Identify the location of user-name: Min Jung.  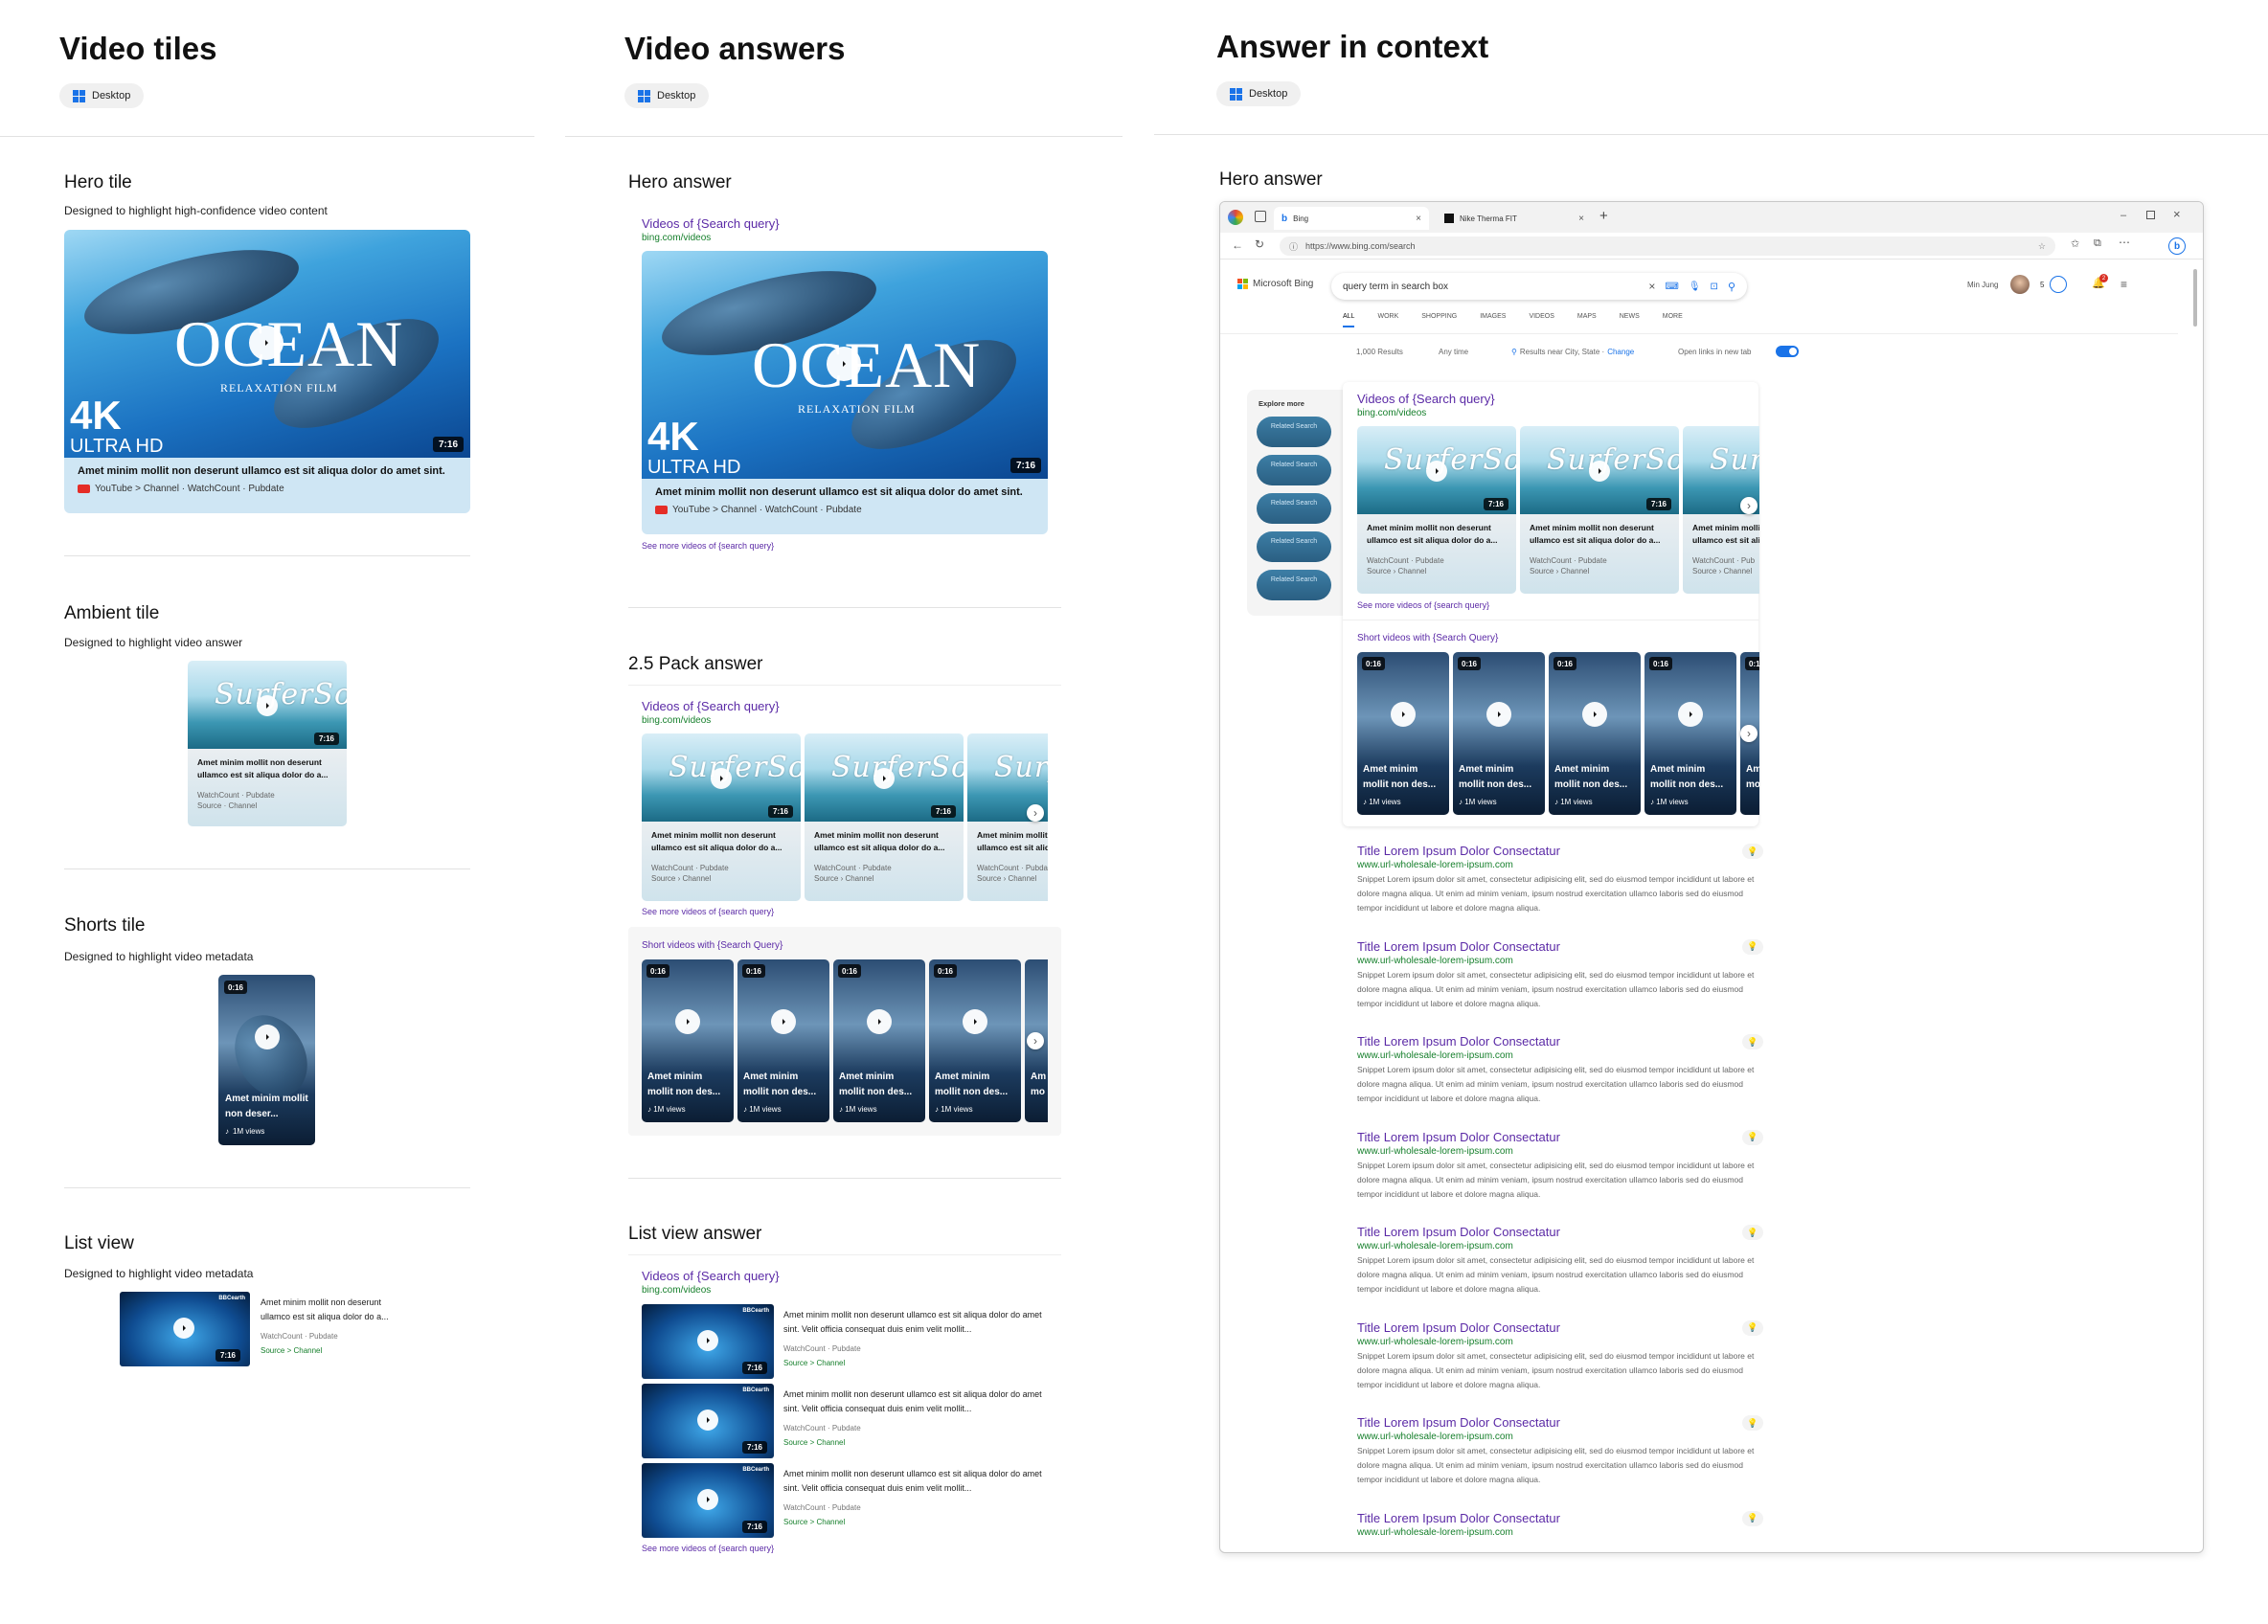
(1982, 285).